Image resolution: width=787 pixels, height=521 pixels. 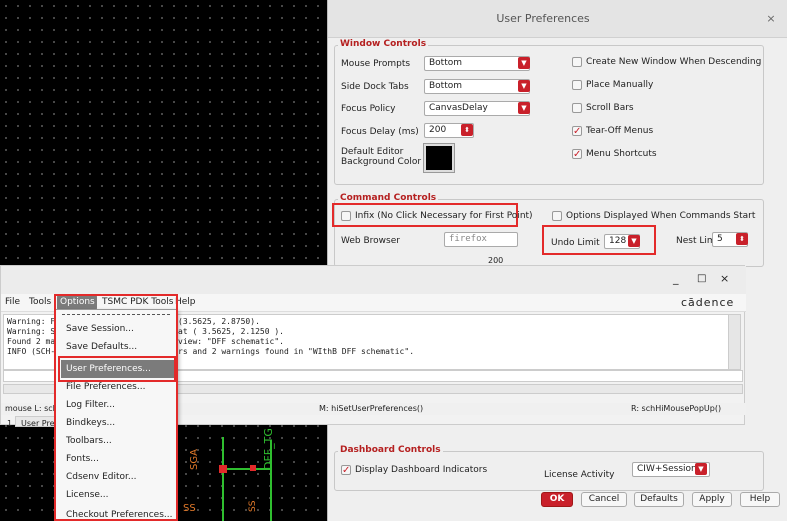 What do you see at coordinates (620, 85) in the screenshot?
I see `place-manually-label: Place Manually` at bounding box center [620, 85].